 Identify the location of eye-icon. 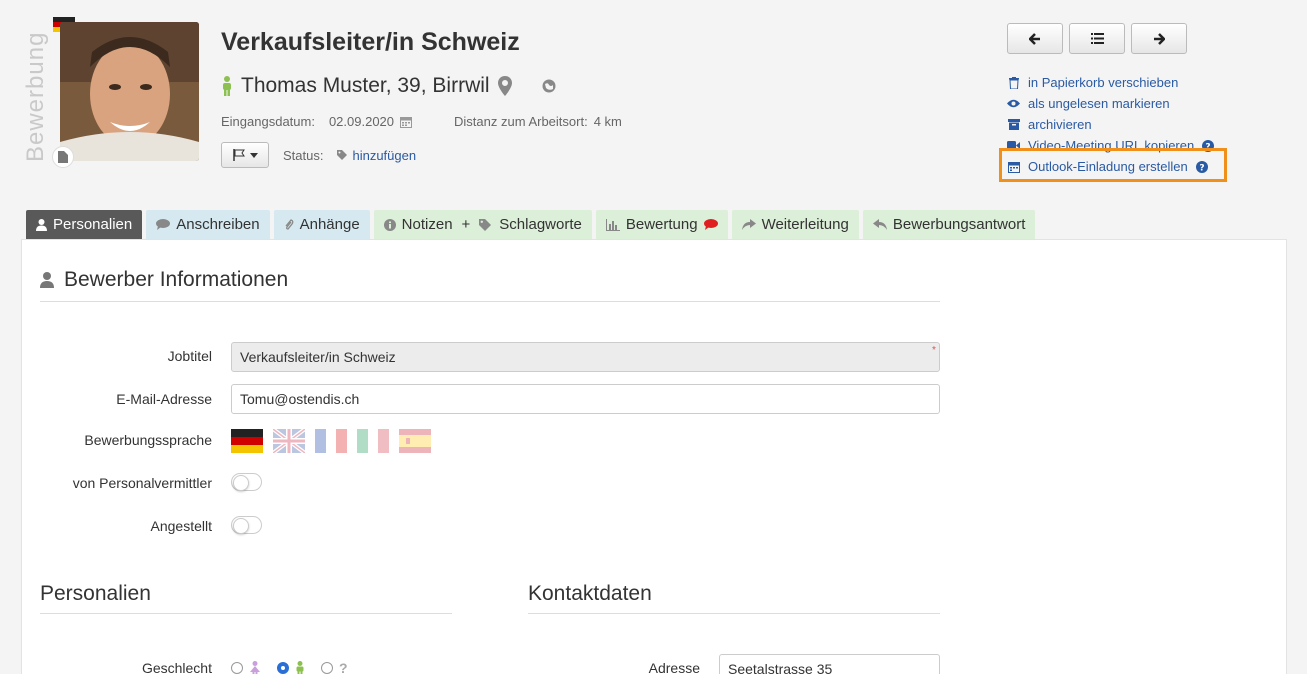
(1013, 103).